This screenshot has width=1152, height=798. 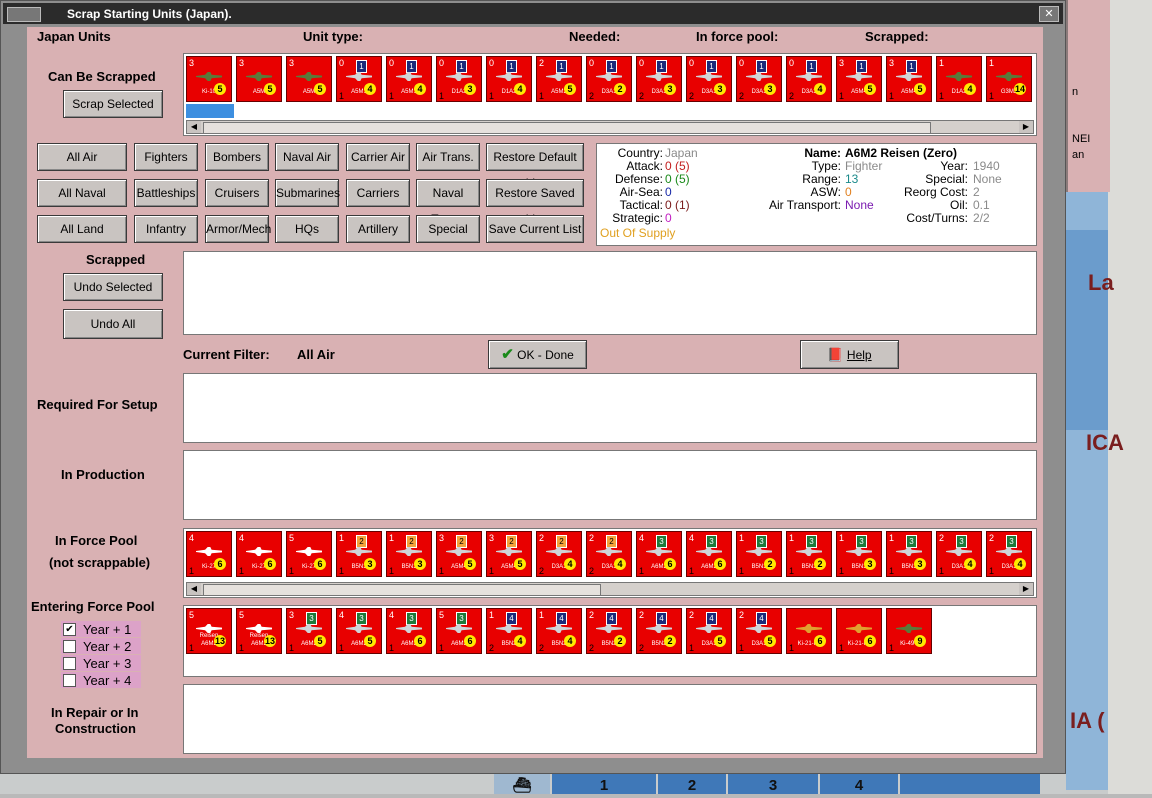 I want to click on unit-counter: 0 1 D1A2 1 4, so click(x=509, y=79).